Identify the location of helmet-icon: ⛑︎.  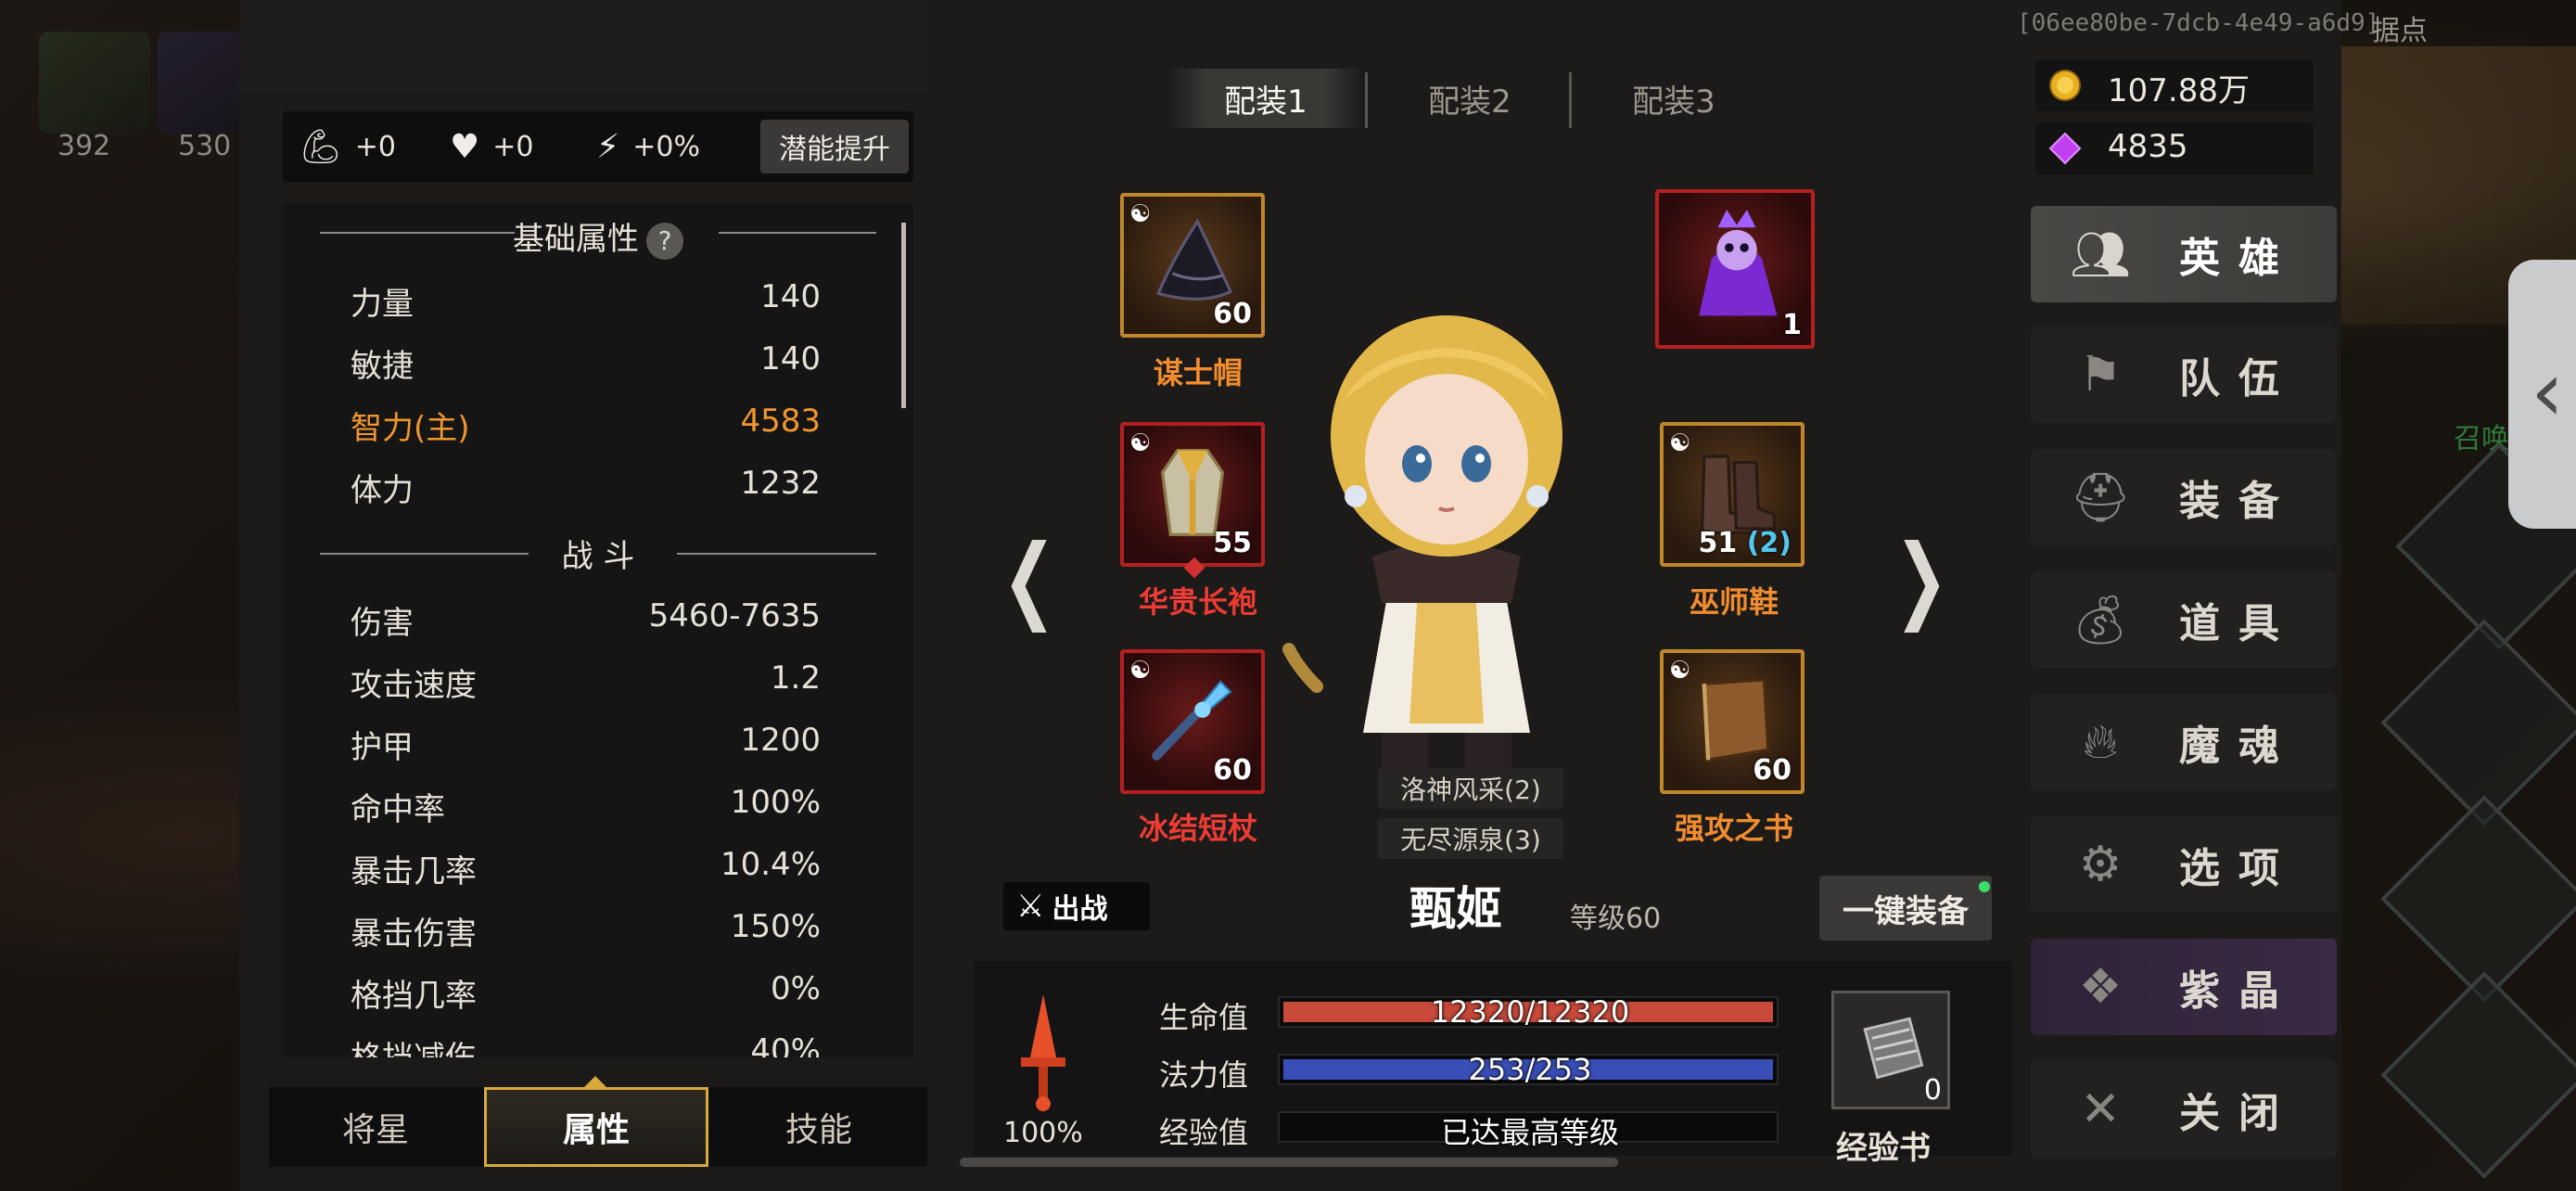
(2100, 497).